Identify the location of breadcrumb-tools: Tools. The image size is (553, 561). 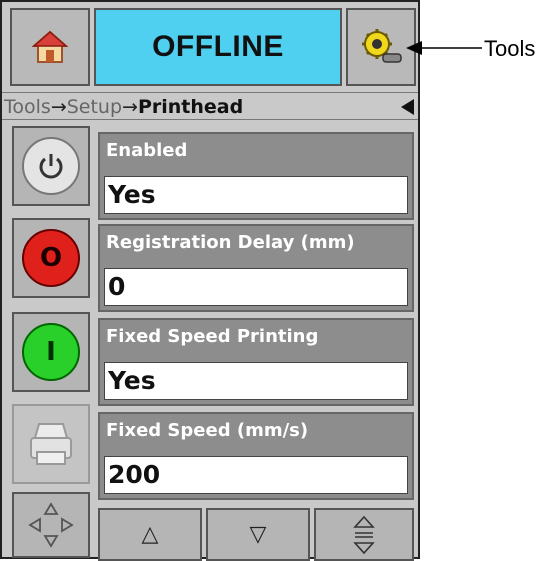
(27, 107).